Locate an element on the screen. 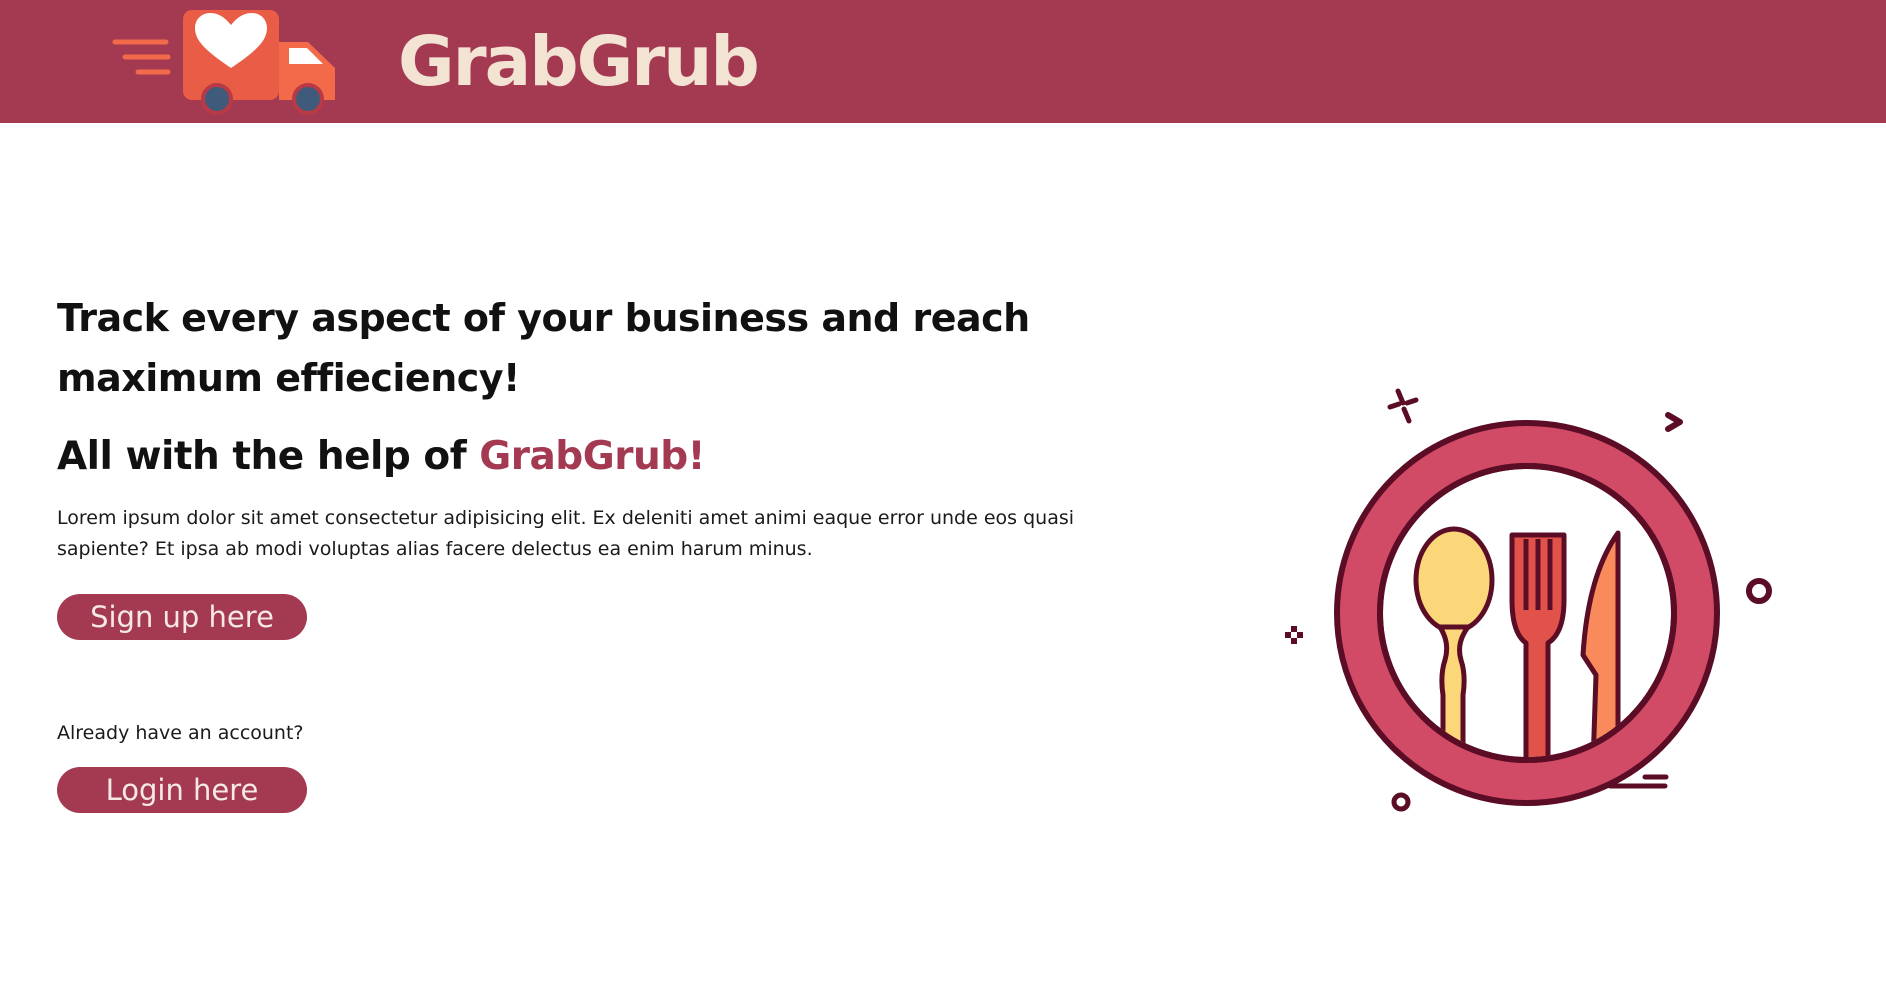  ring-decoration-right is located at coordinates (1759, 591).